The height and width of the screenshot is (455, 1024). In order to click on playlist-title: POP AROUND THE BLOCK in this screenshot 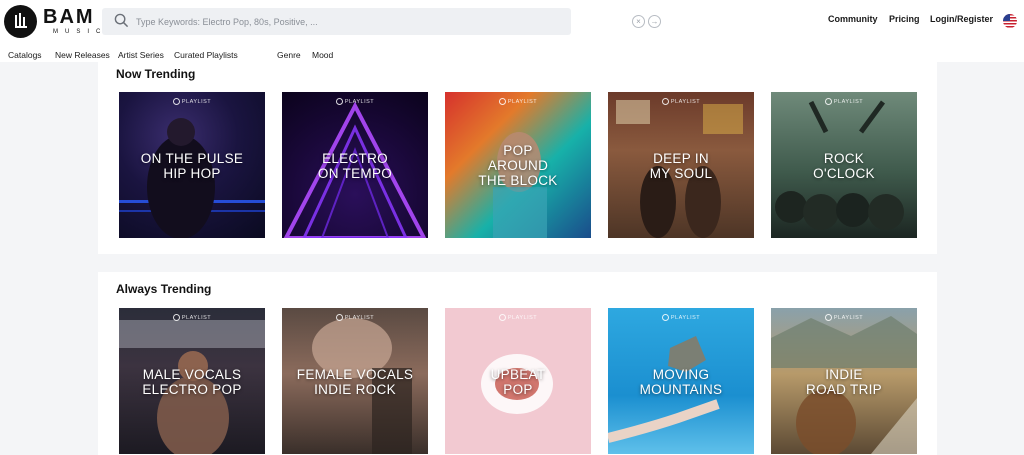, I will do `click(518, 165)`.